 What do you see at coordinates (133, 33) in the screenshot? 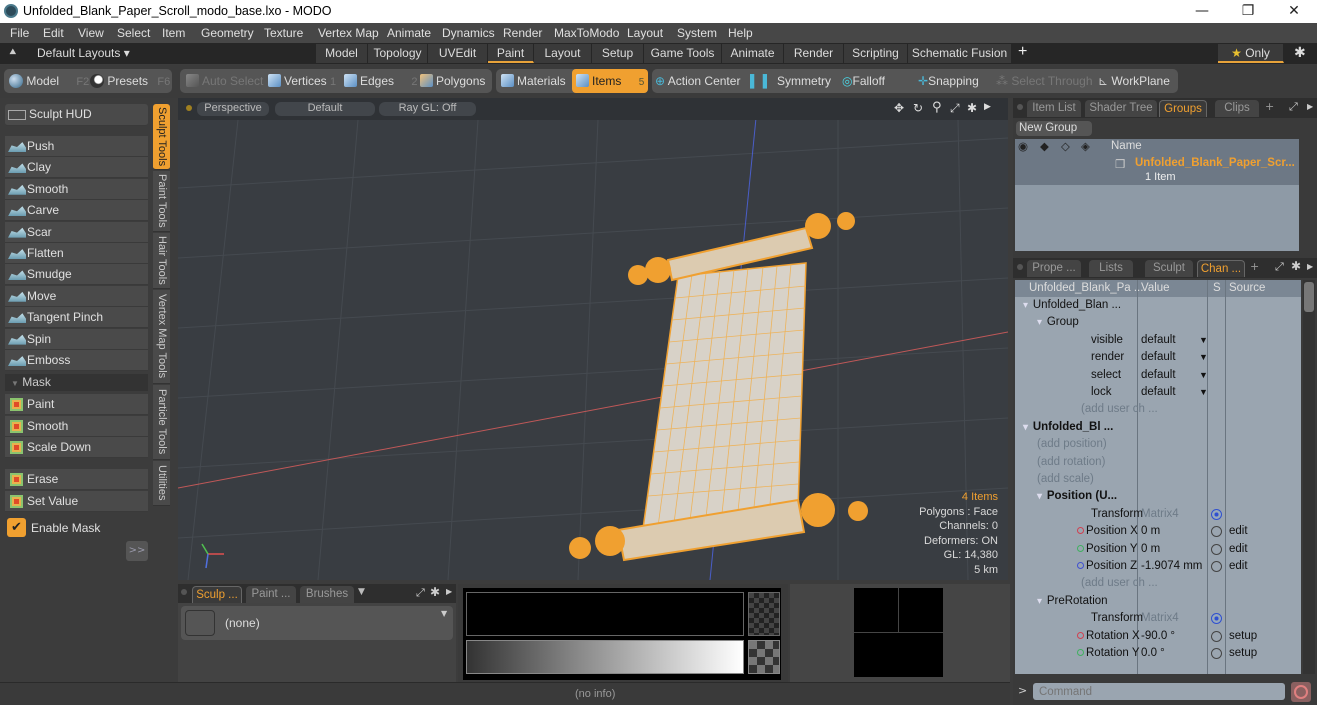
I see `menu-select: Select` at bounding box center [133, 33].